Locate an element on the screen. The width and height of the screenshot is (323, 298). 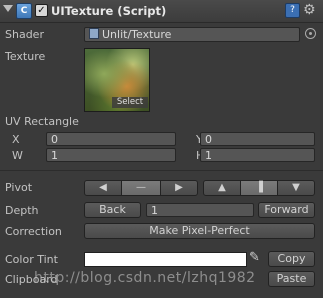
pivot-center-v-button: ▐ is located at coordinates (259, 188).